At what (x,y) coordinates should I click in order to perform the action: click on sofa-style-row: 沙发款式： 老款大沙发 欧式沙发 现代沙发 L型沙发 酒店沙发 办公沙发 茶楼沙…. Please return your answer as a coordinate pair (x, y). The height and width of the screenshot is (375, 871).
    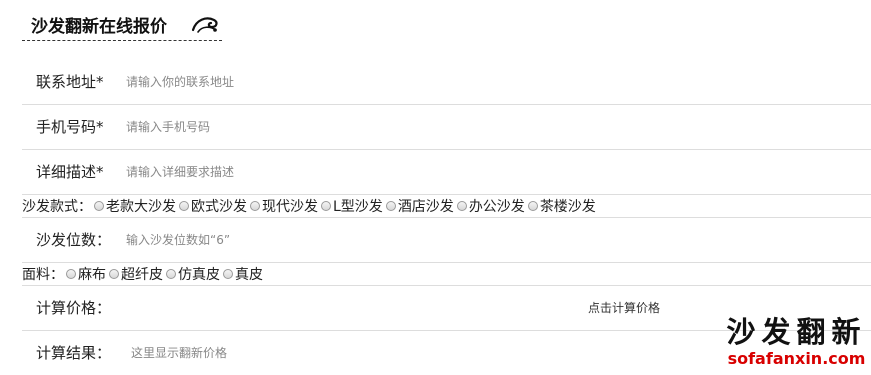
    Looking at the image, I should click on (446, 206).